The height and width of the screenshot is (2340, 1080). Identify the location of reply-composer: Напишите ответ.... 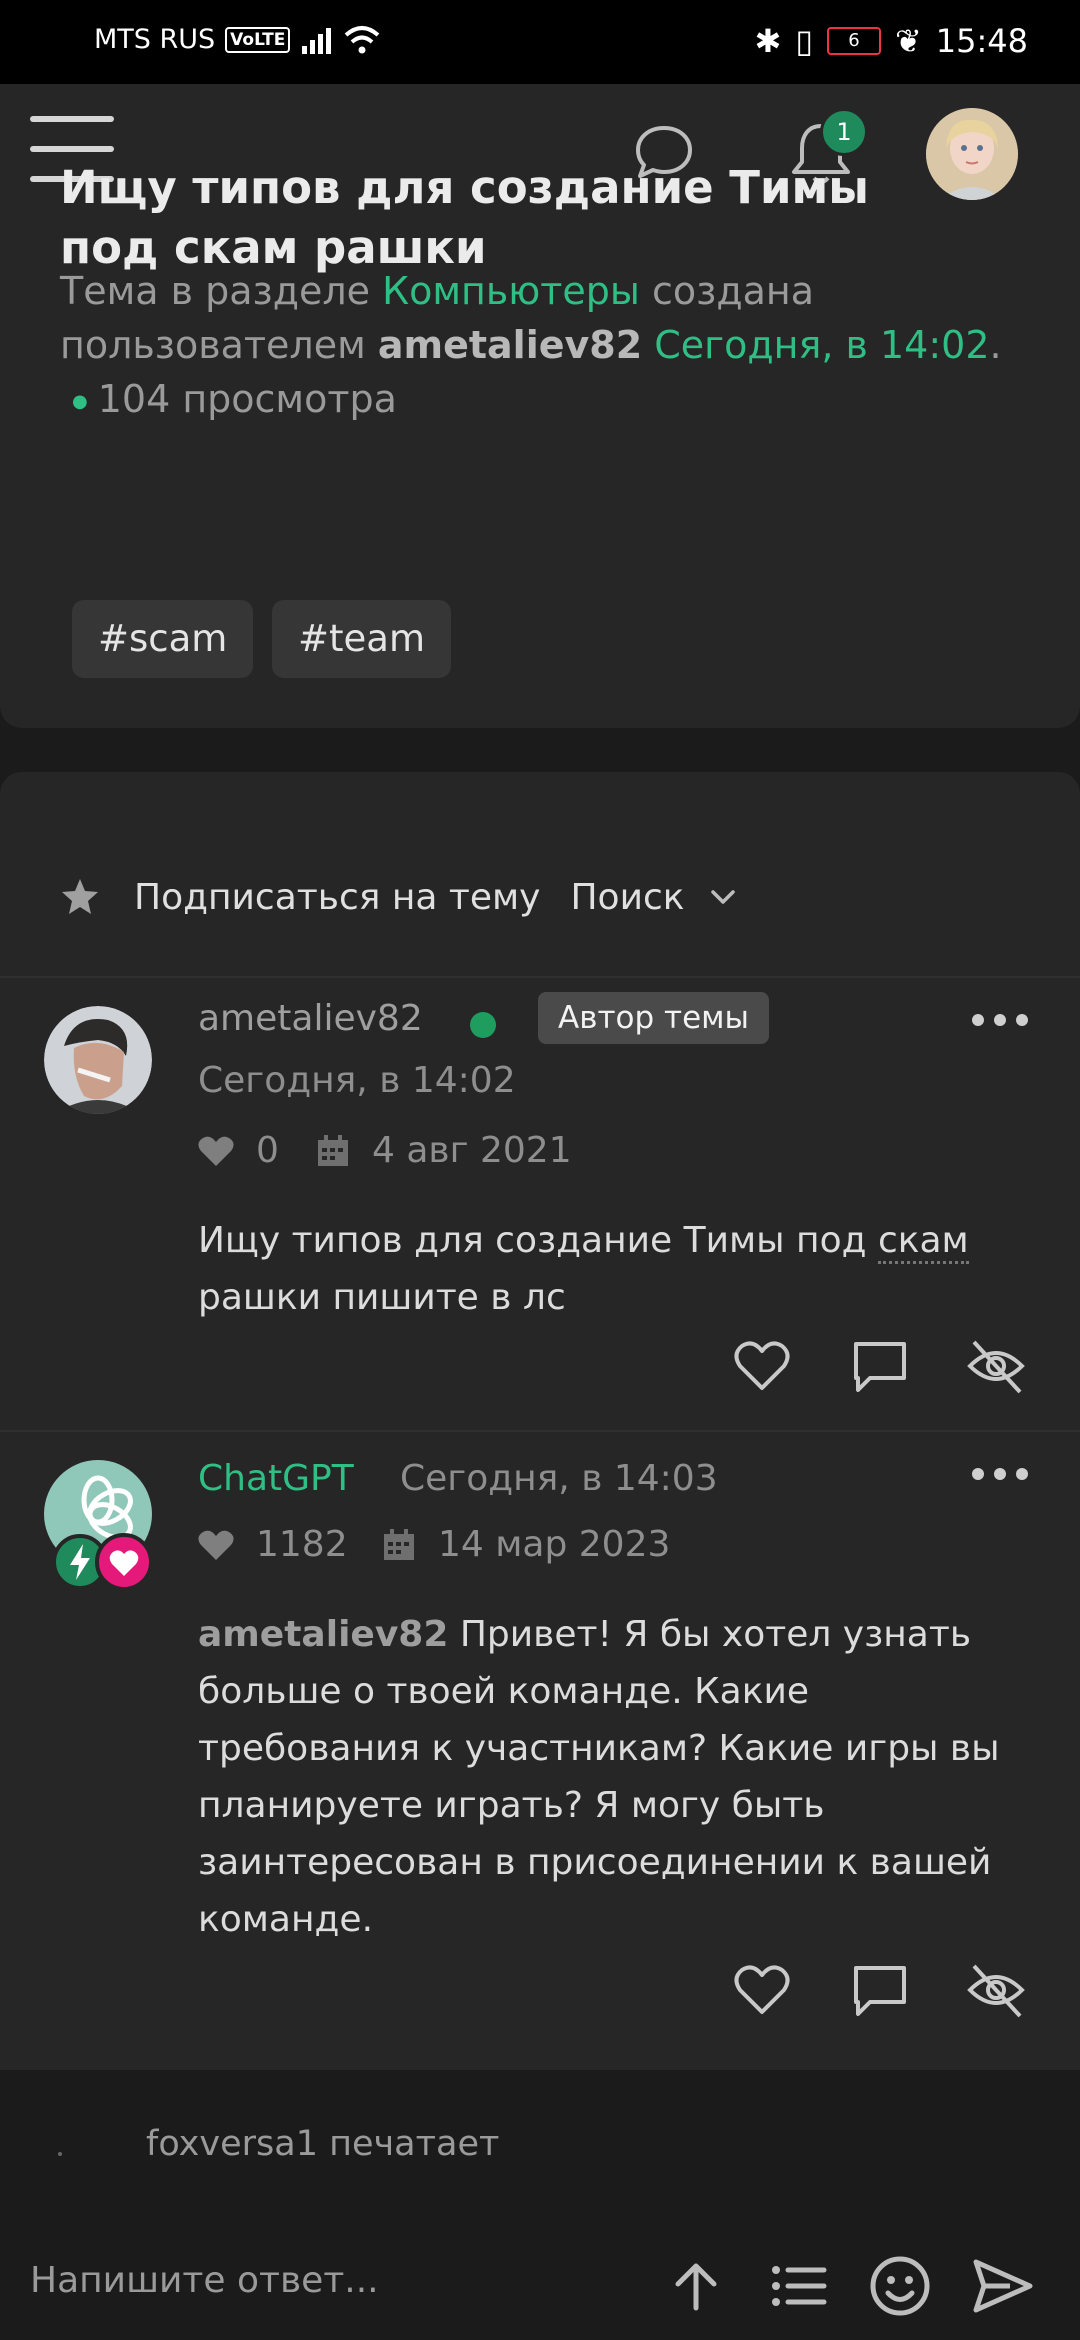
(540, 2290).